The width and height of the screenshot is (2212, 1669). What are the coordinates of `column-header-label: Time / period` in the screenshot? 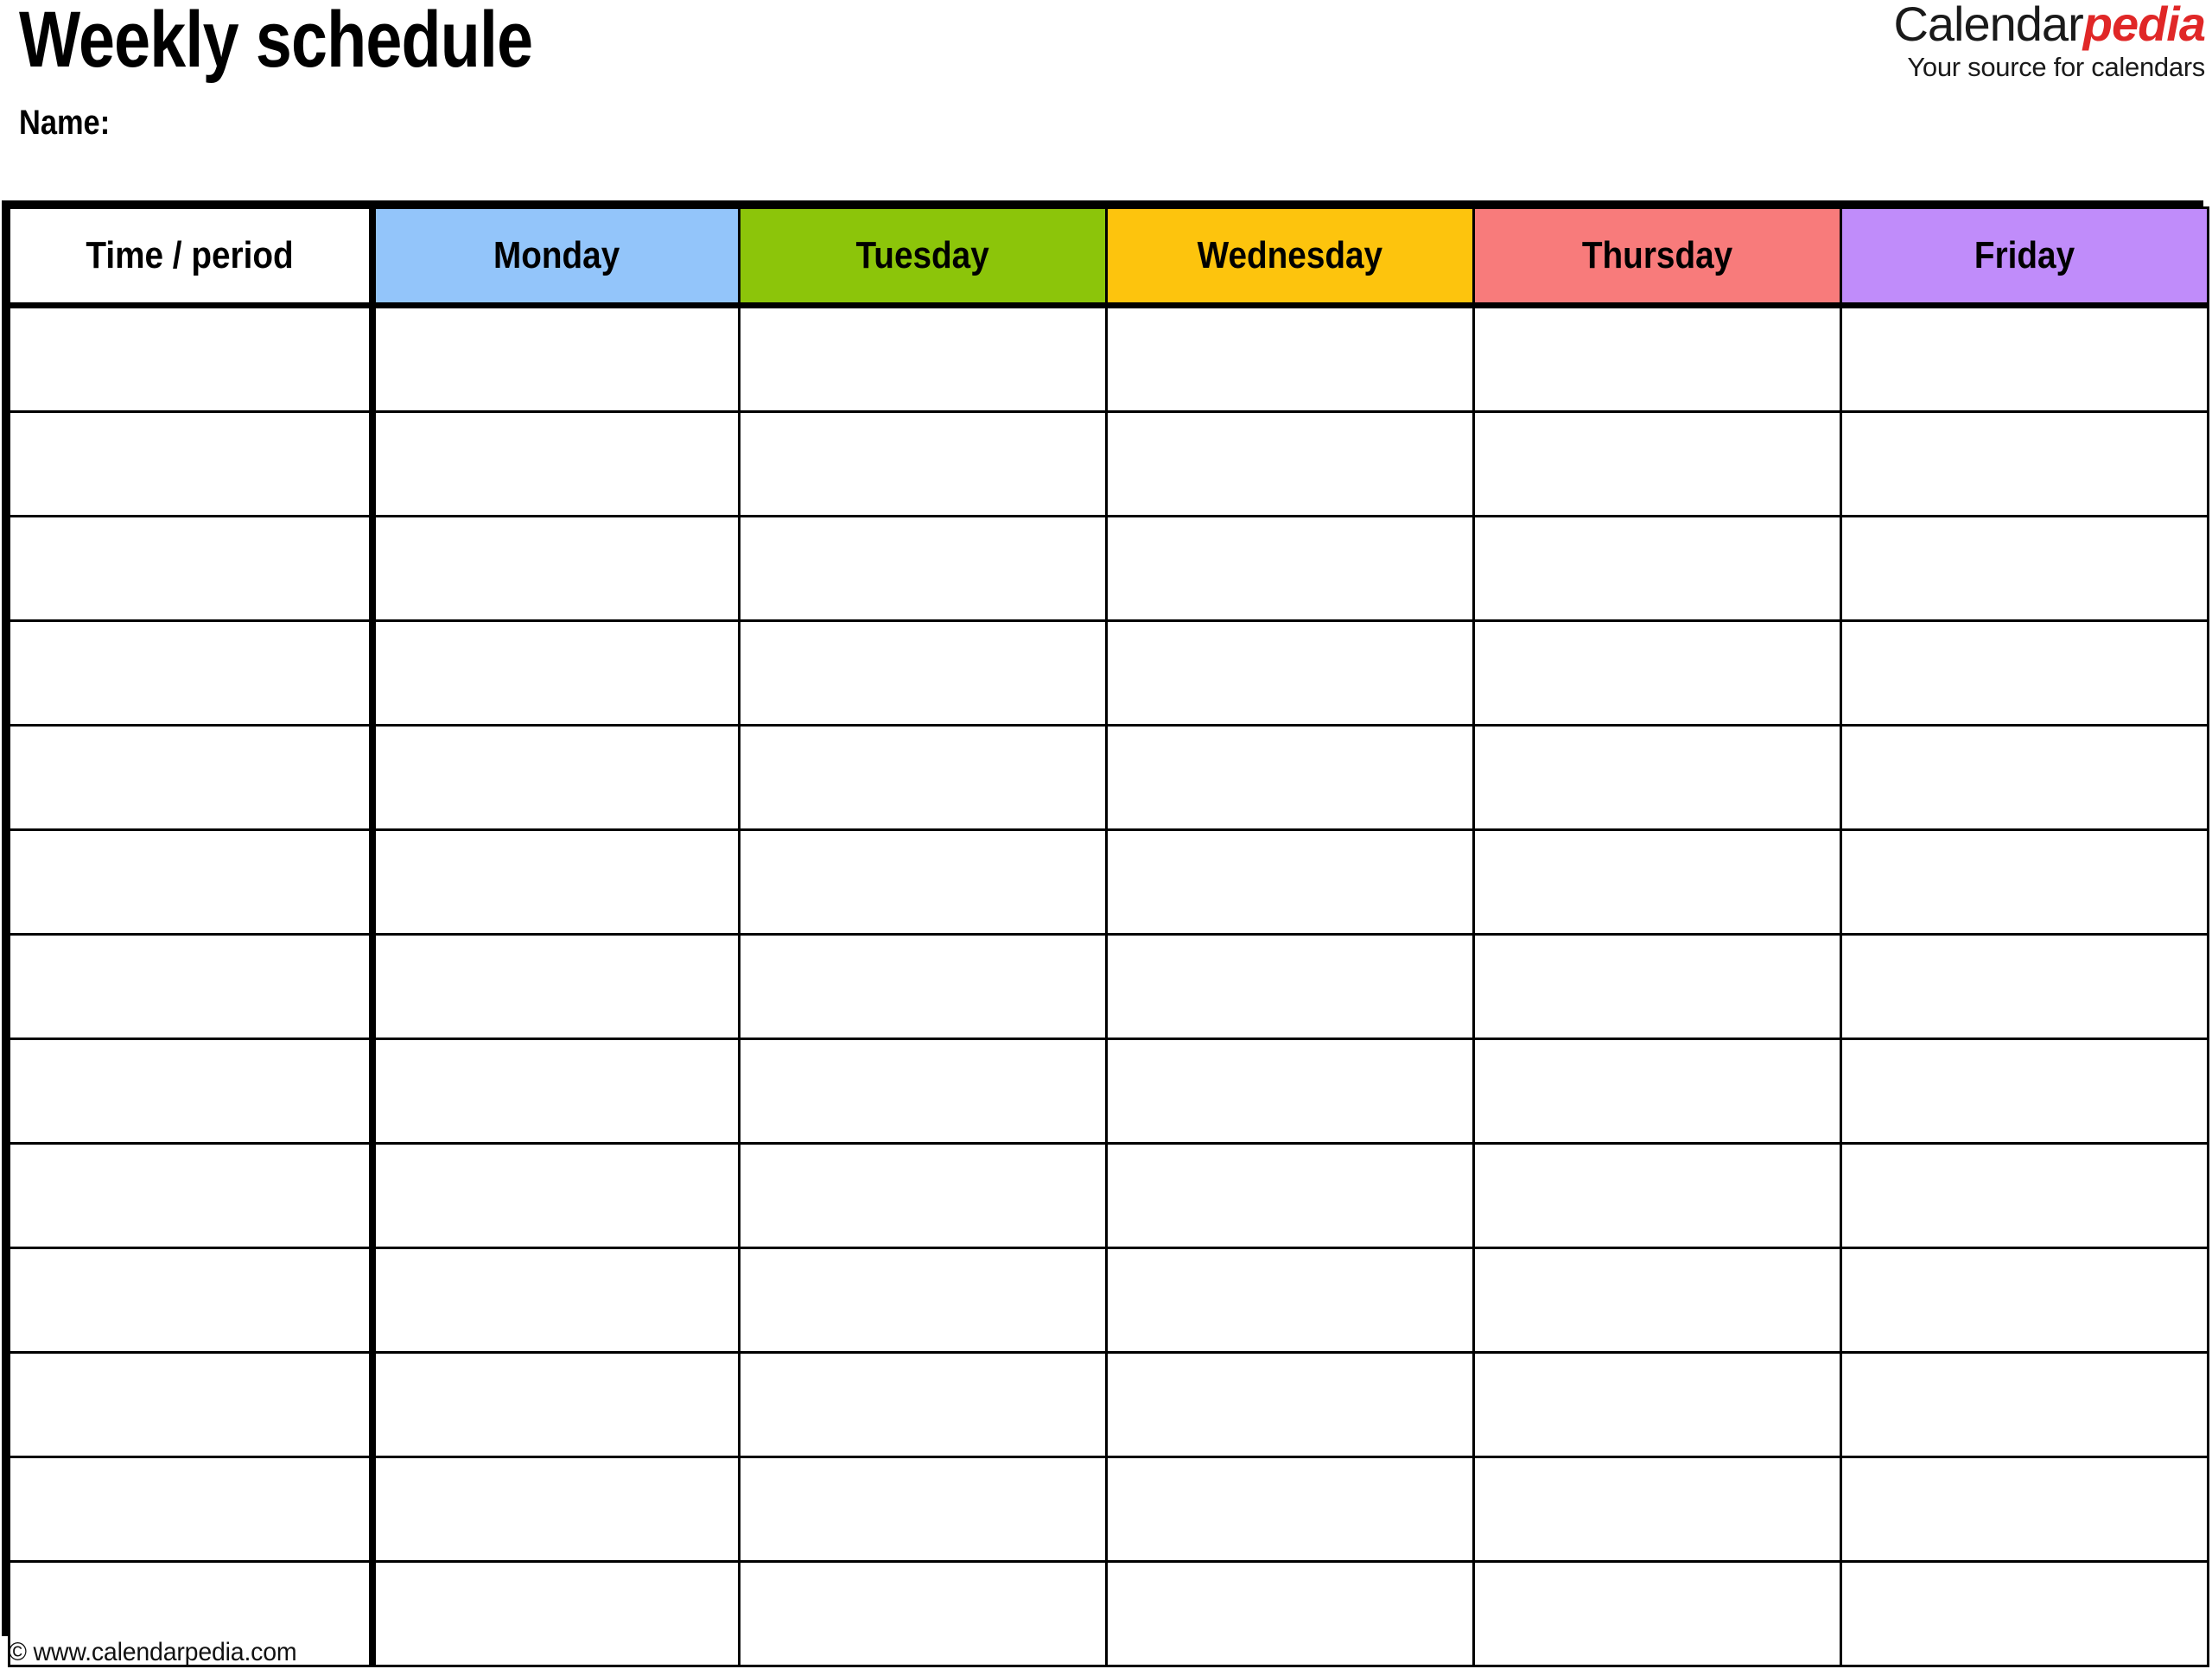 It's located at (190, 255).